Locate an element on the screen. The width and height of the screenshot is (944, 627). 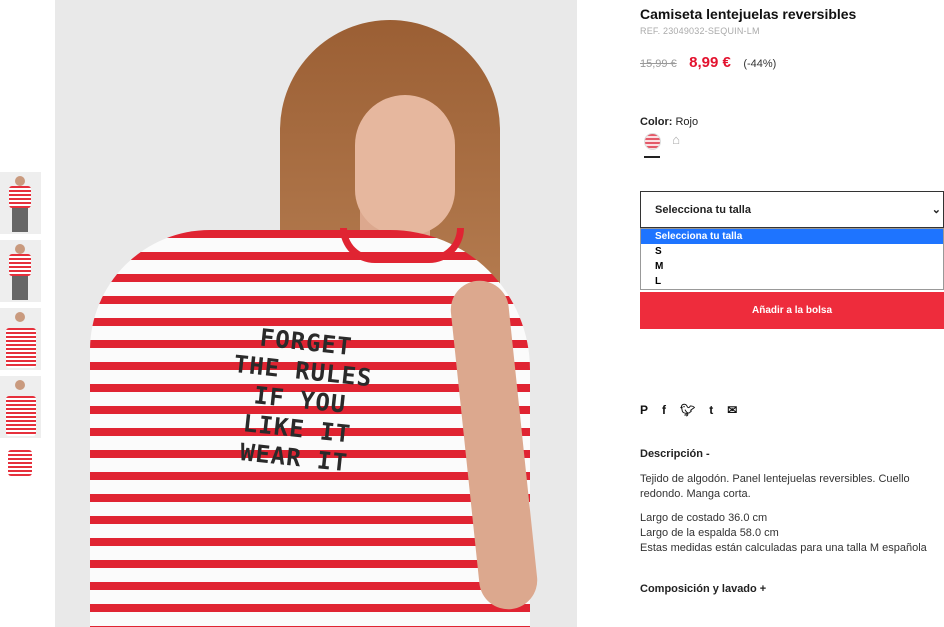
color-swatch-red is located at coordinates (652, 141).